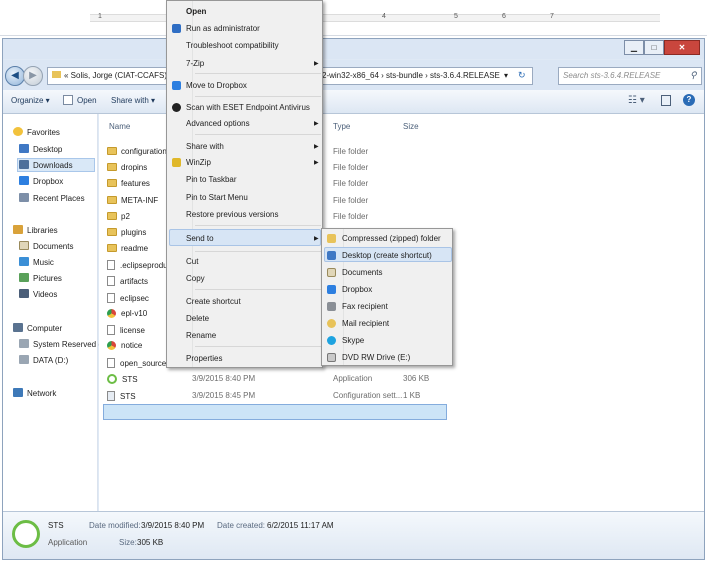  I want to click on help-icon: ?, so click(689, 100).